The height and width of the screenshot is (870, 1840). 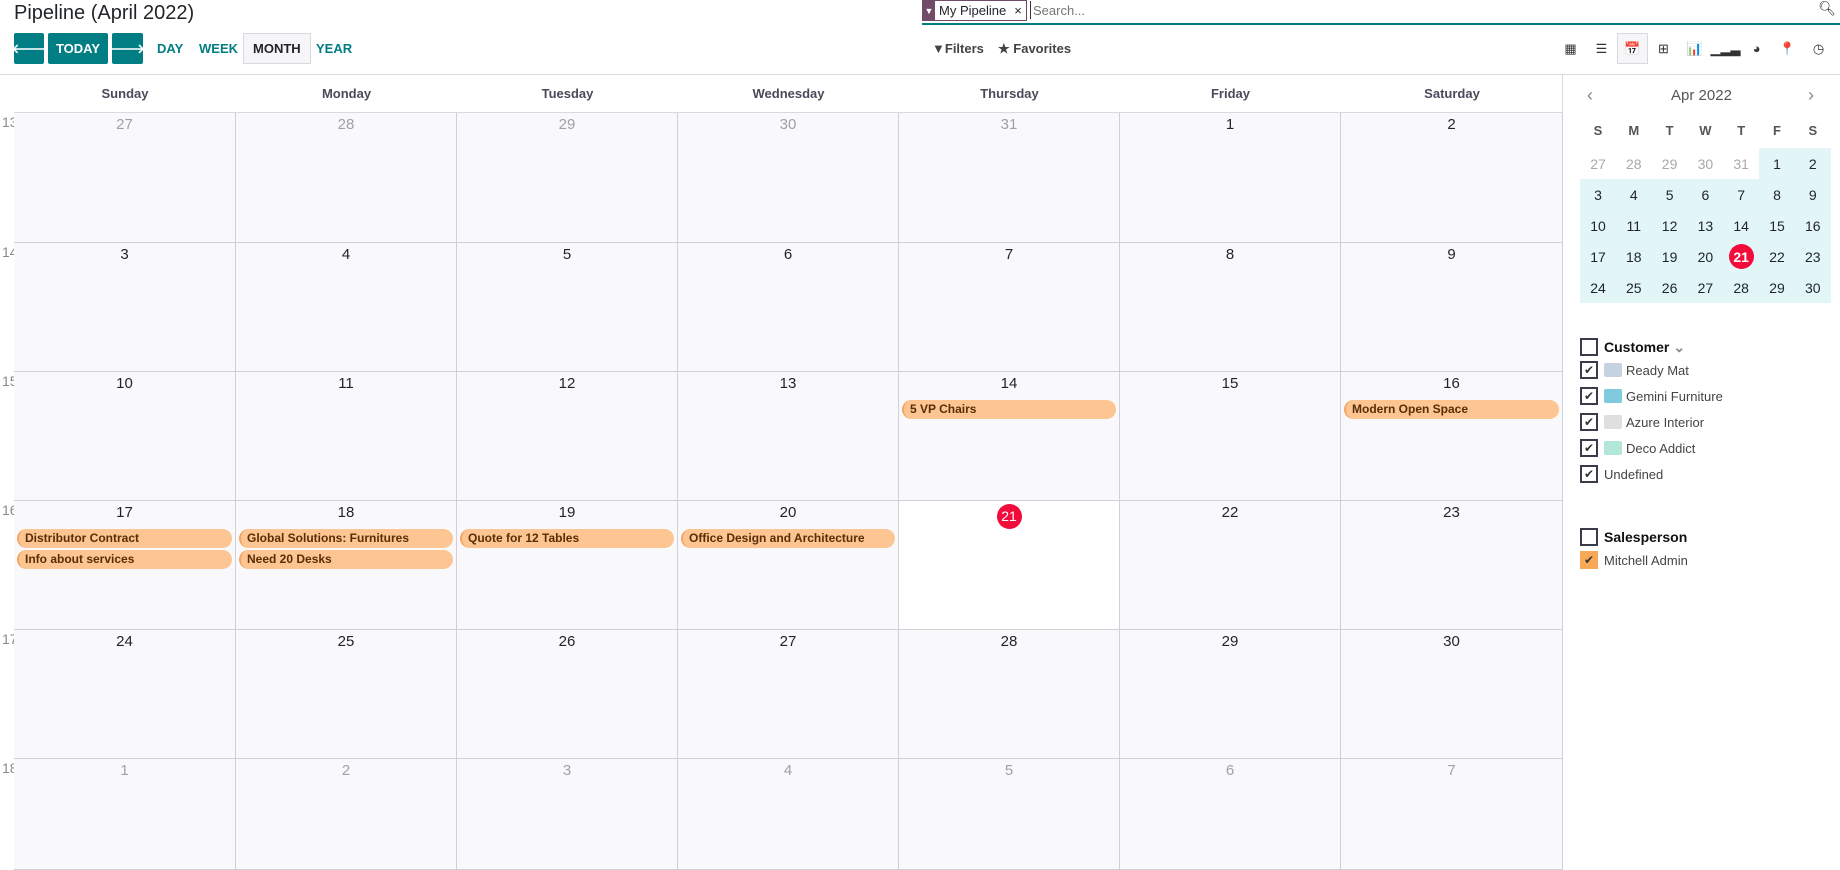 What do you see at coordinates (346, 559) in the screenshot?
I see `calendar-event: Need 20 Desks` at bounding box center [346, 559].